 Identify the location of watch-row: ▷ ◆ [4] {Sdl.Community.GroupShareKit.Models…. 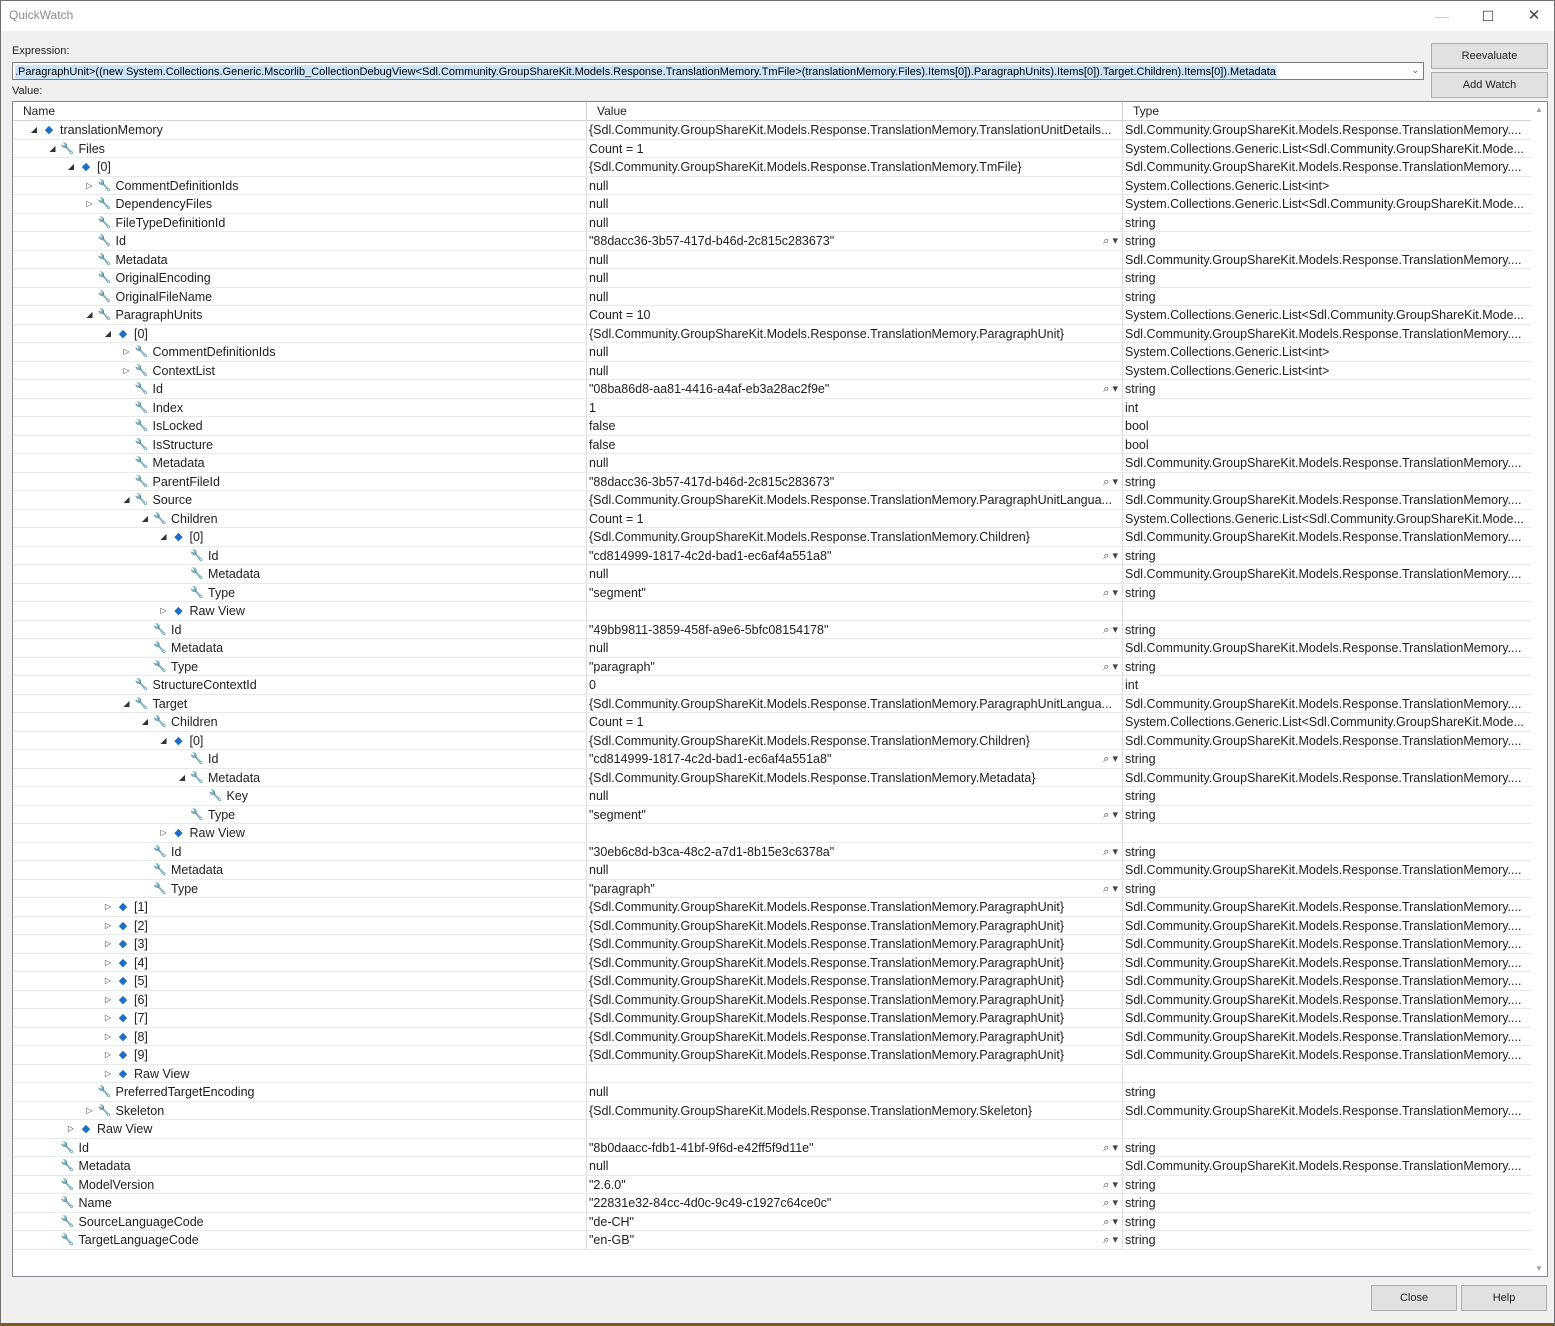
(772, 962).